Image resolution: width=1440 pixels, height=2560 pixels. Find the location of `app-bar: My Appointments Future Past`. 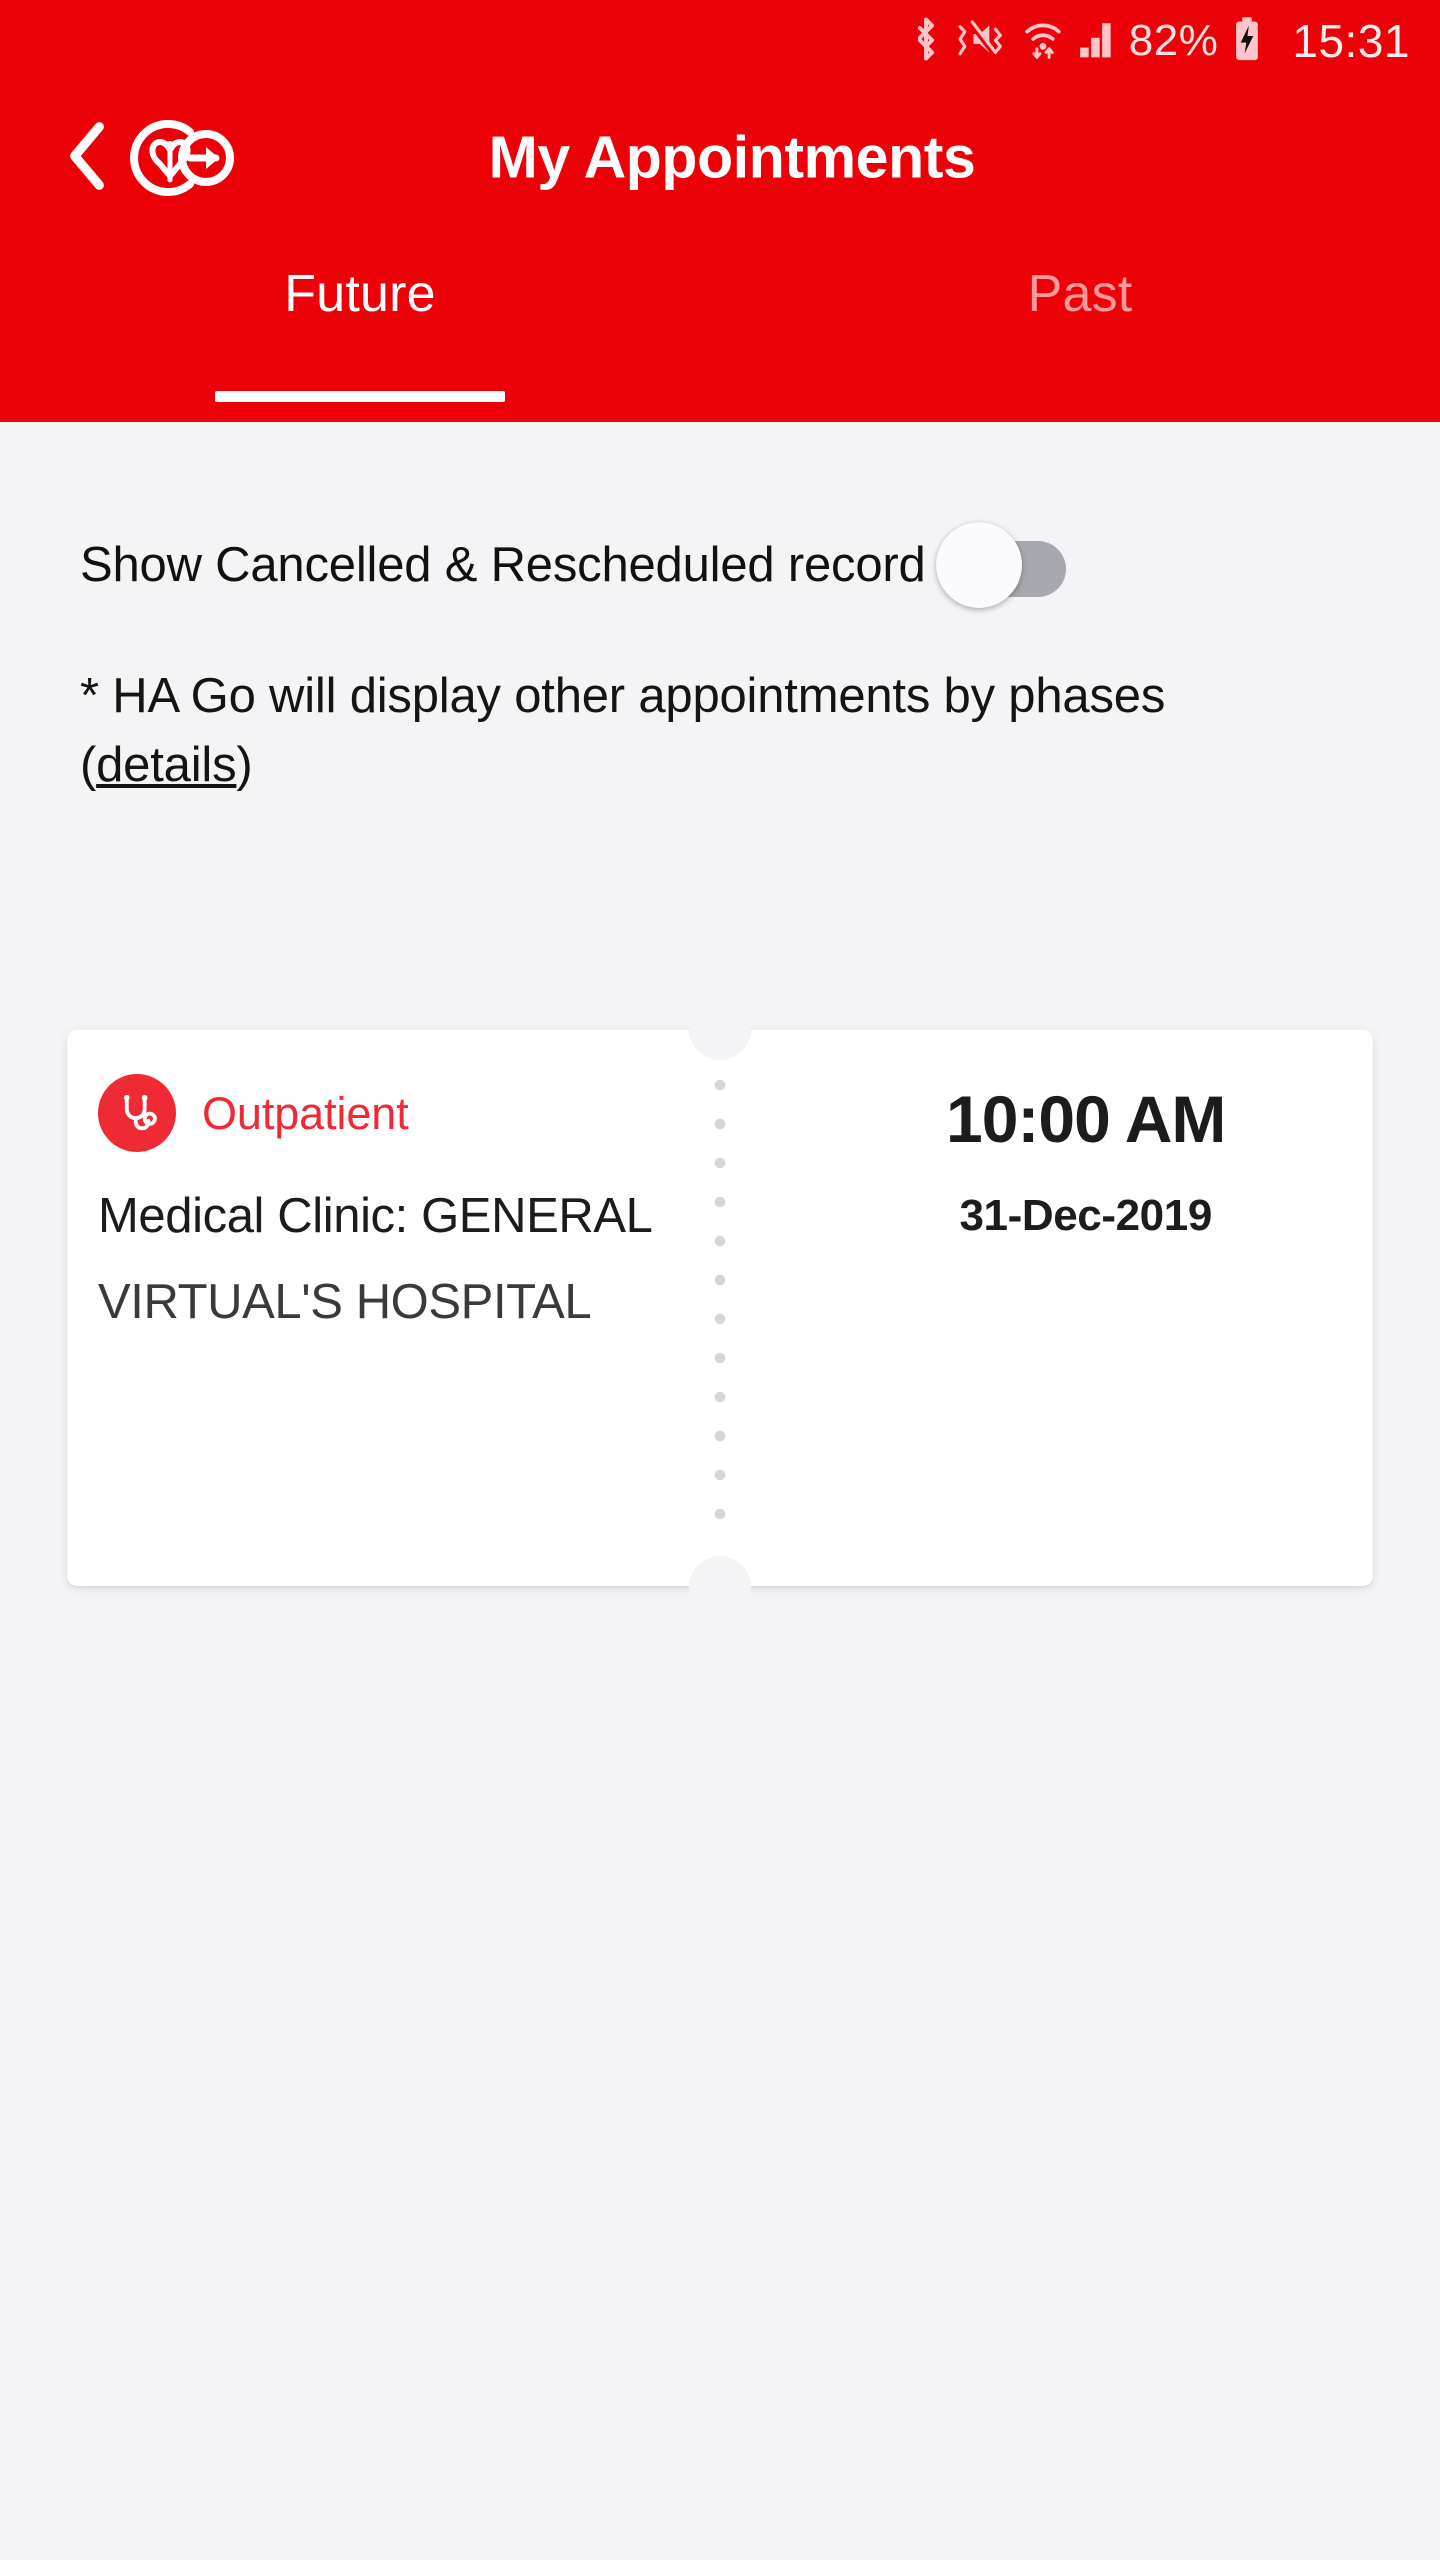

app-bar: My Appointments Future Past is located at coordinates (720, 252).